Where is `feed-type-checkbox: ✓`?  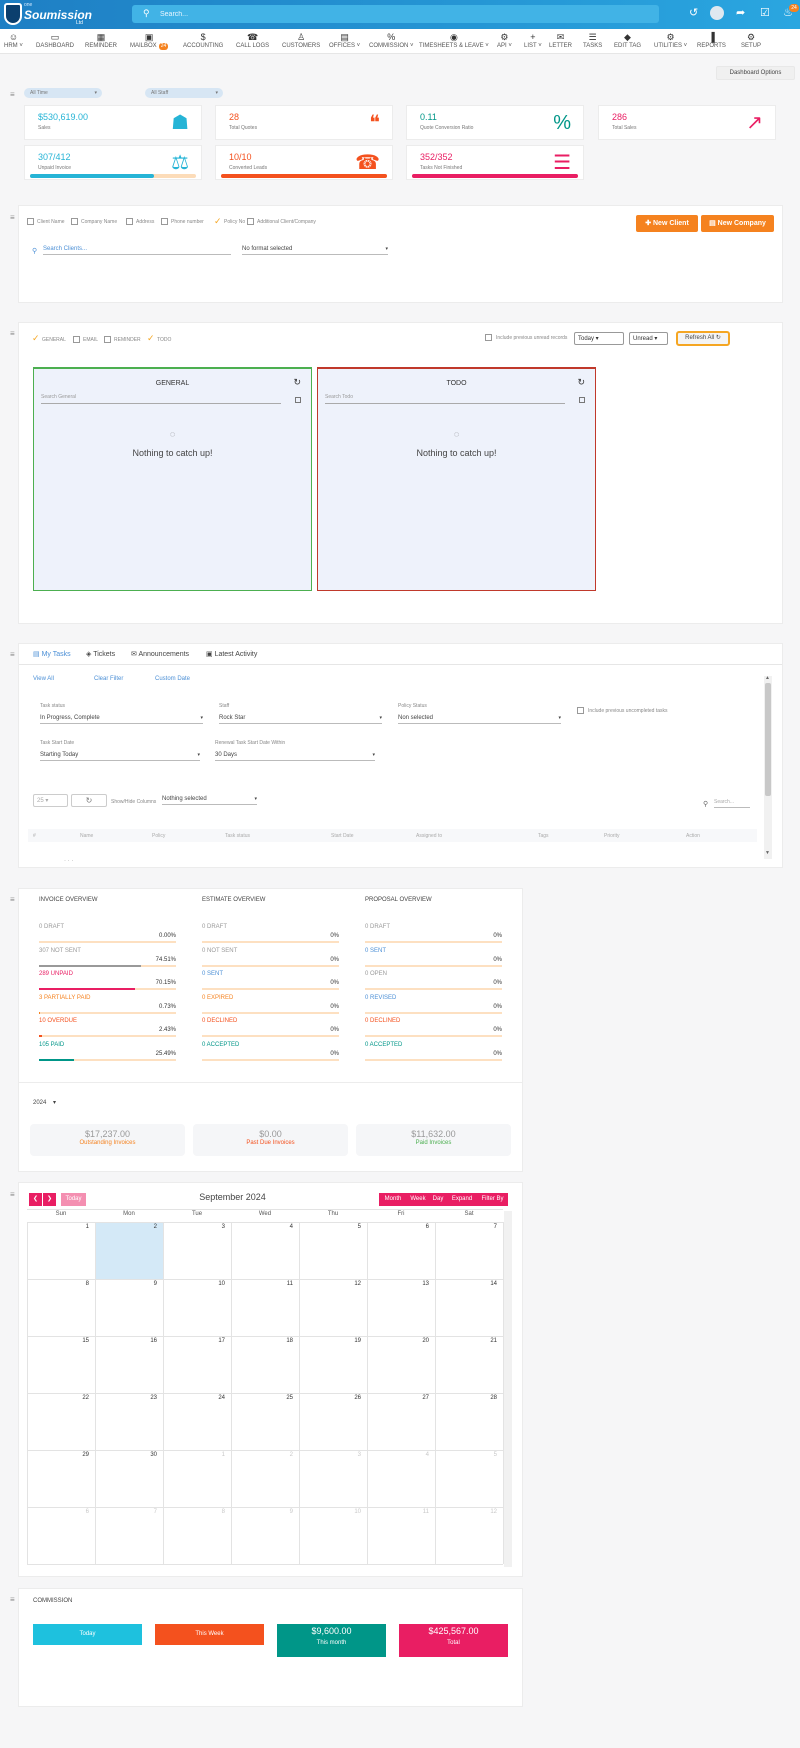
feed-type-checkbox: ✓ is located at coordinates (36, 338).